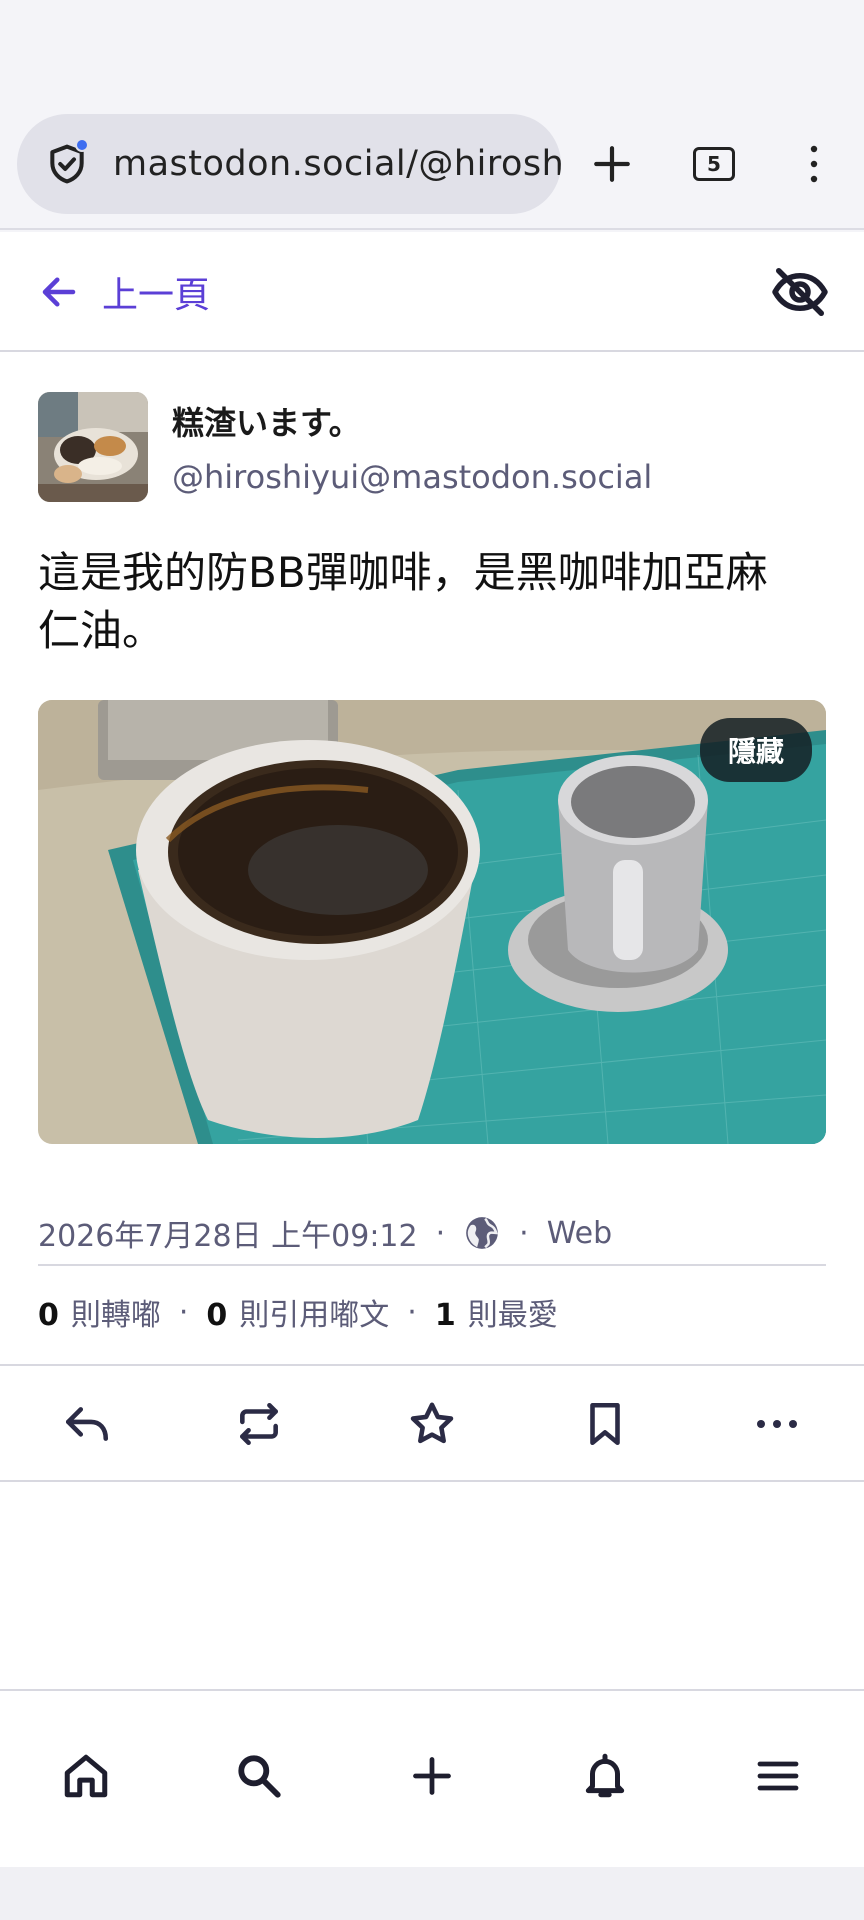  I want to click on nav-compose, so click(432, 1776).